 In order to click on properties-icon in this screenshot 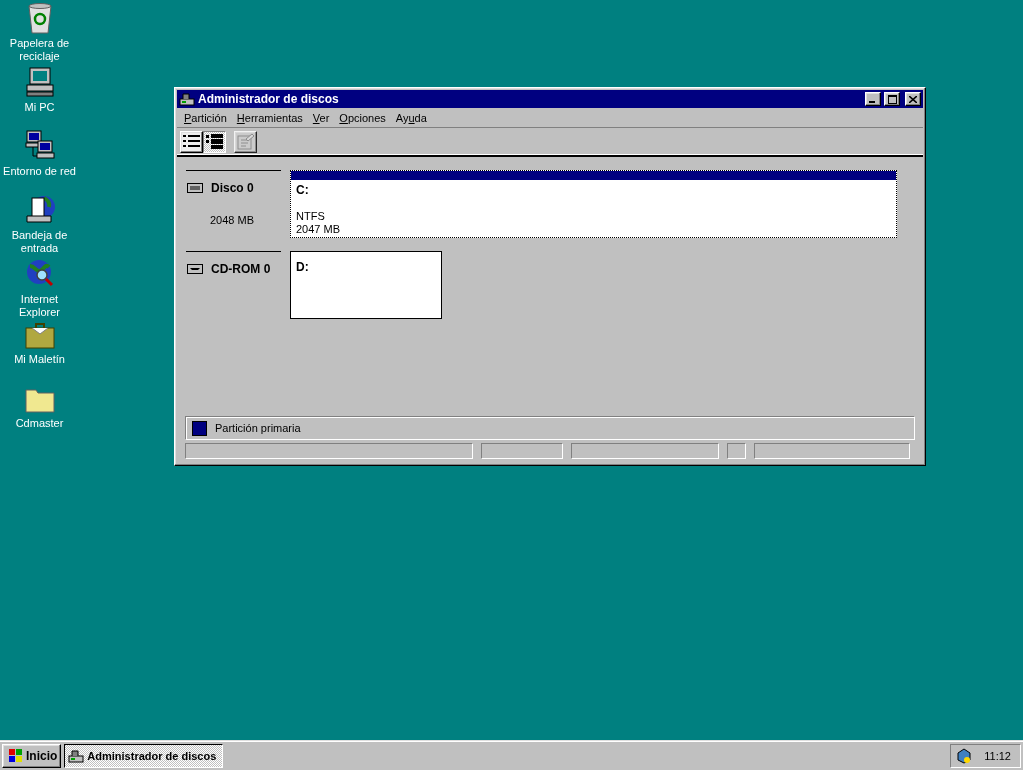, I will do `click(245, 141)`.